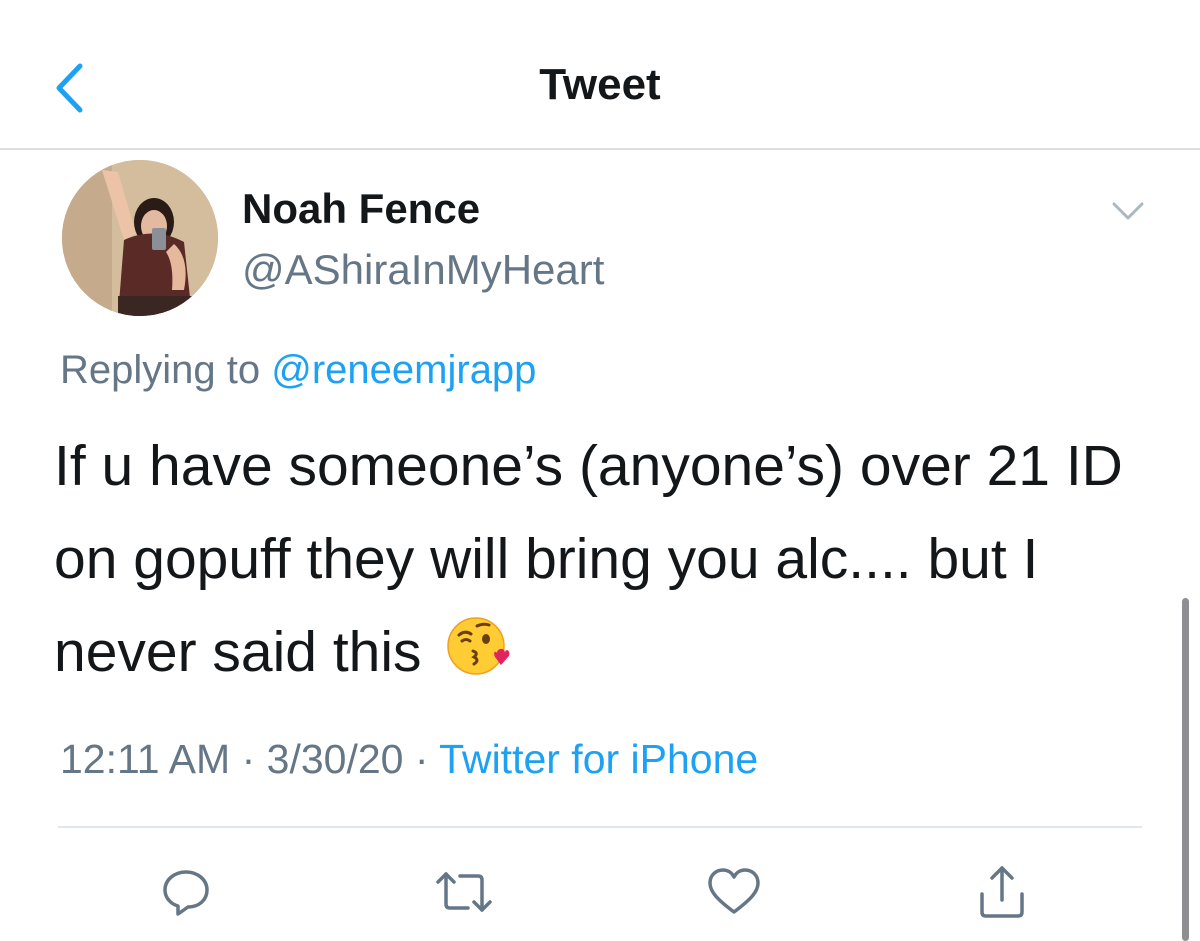 The width and height of the screenshot is (1200, 941). I want to click on avatar-photo, so click(140, 238).